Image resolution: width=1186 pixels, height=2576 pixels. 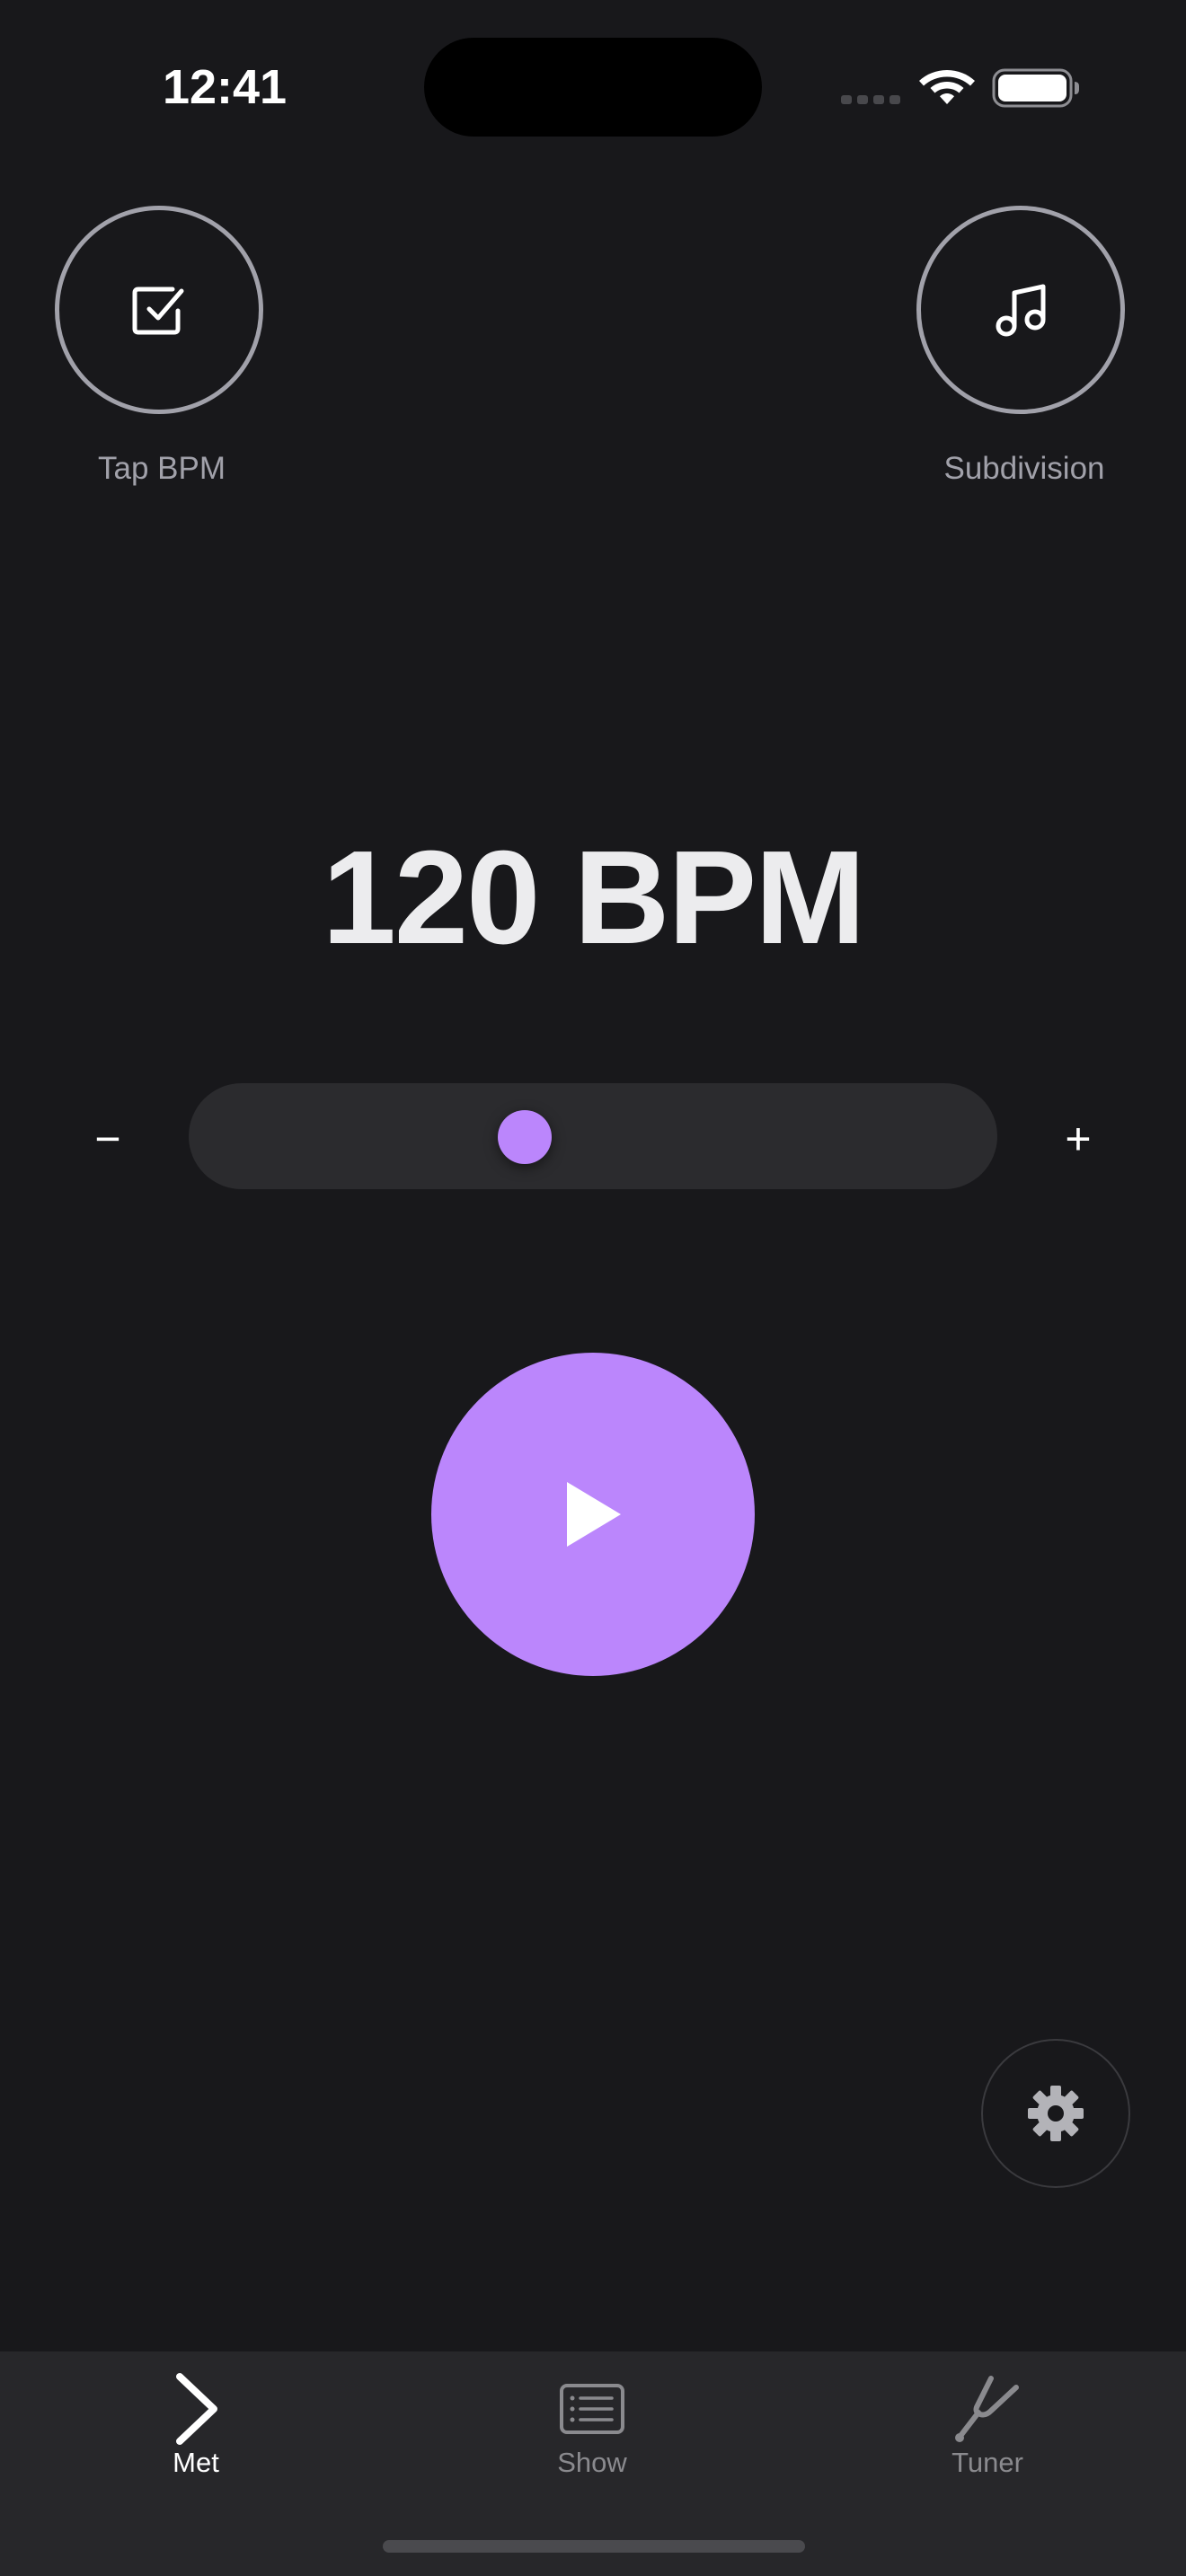 What do you see at coordinates (987, 2409) in the screenshot?
I see `tuning-fork-icon` at bounding box center [987, 2409].